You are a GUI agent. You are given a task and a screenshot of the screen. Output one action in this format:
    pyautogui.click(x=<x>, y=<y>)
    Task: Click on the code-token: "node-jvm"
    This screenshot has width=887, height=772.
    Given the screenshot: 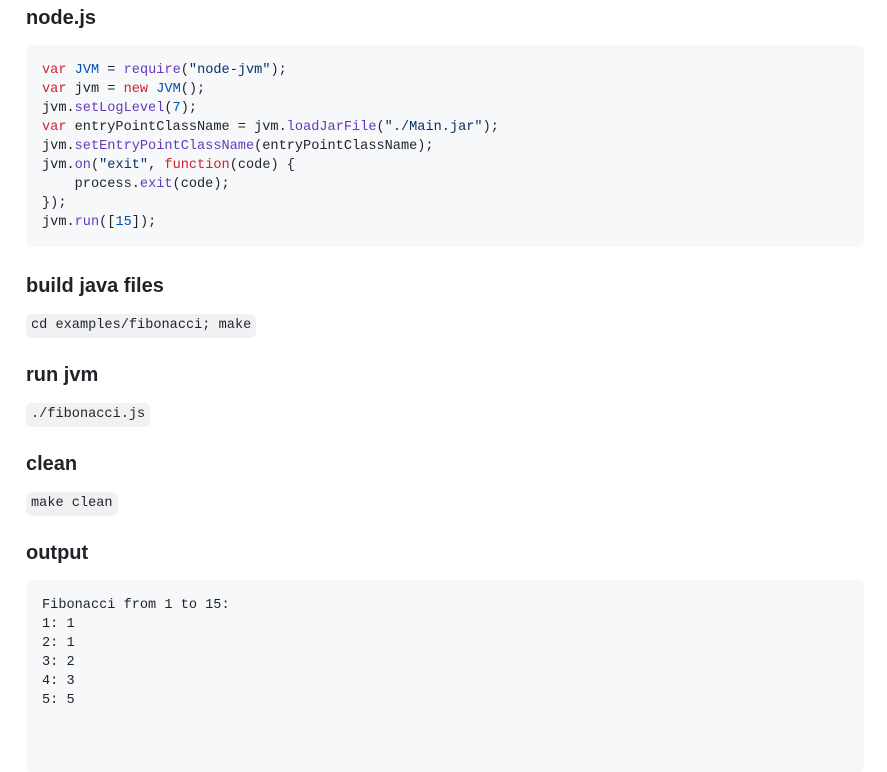 What is the action you would take?
    pyautogui.click(x=229, y=70)
    